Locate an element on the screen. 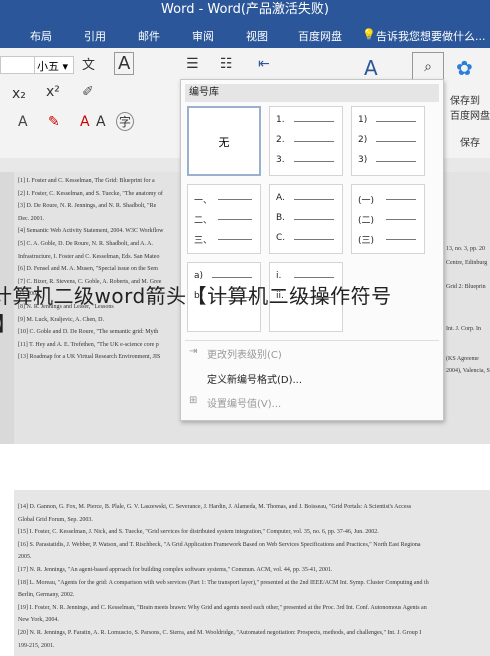 The width and height of the screenshot is (490, 656). numbering-option-chinese: 一、 二、 三、 is located at coordinates (224, 219).